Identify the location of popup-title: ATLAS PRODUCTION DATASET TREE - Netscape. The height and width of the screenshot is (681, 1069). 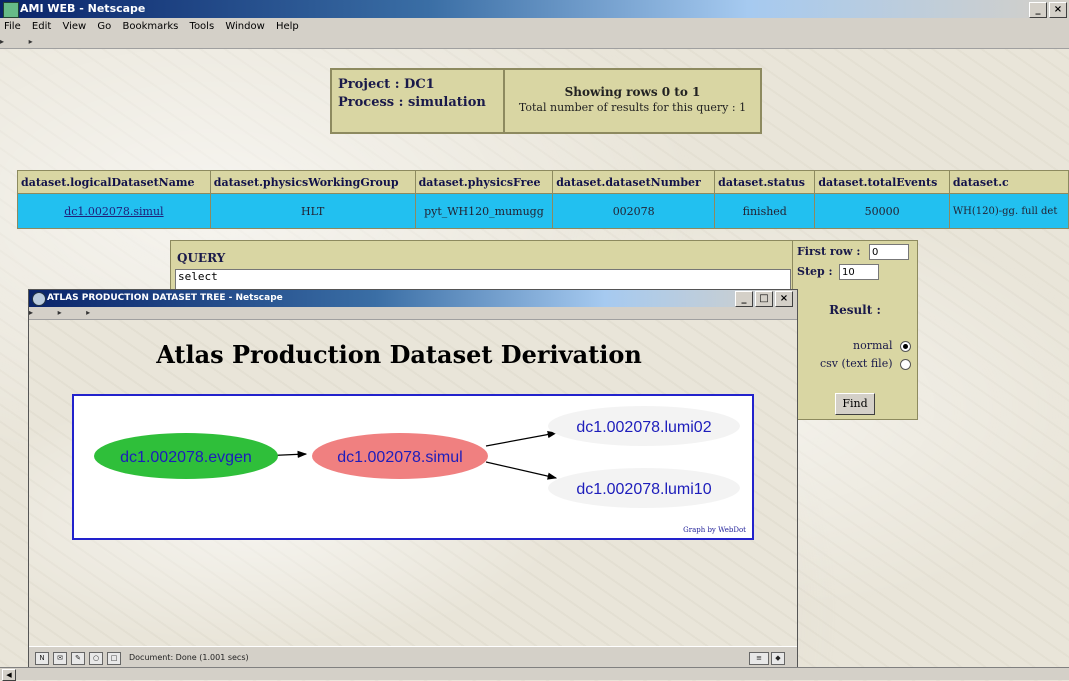
(165, 298).